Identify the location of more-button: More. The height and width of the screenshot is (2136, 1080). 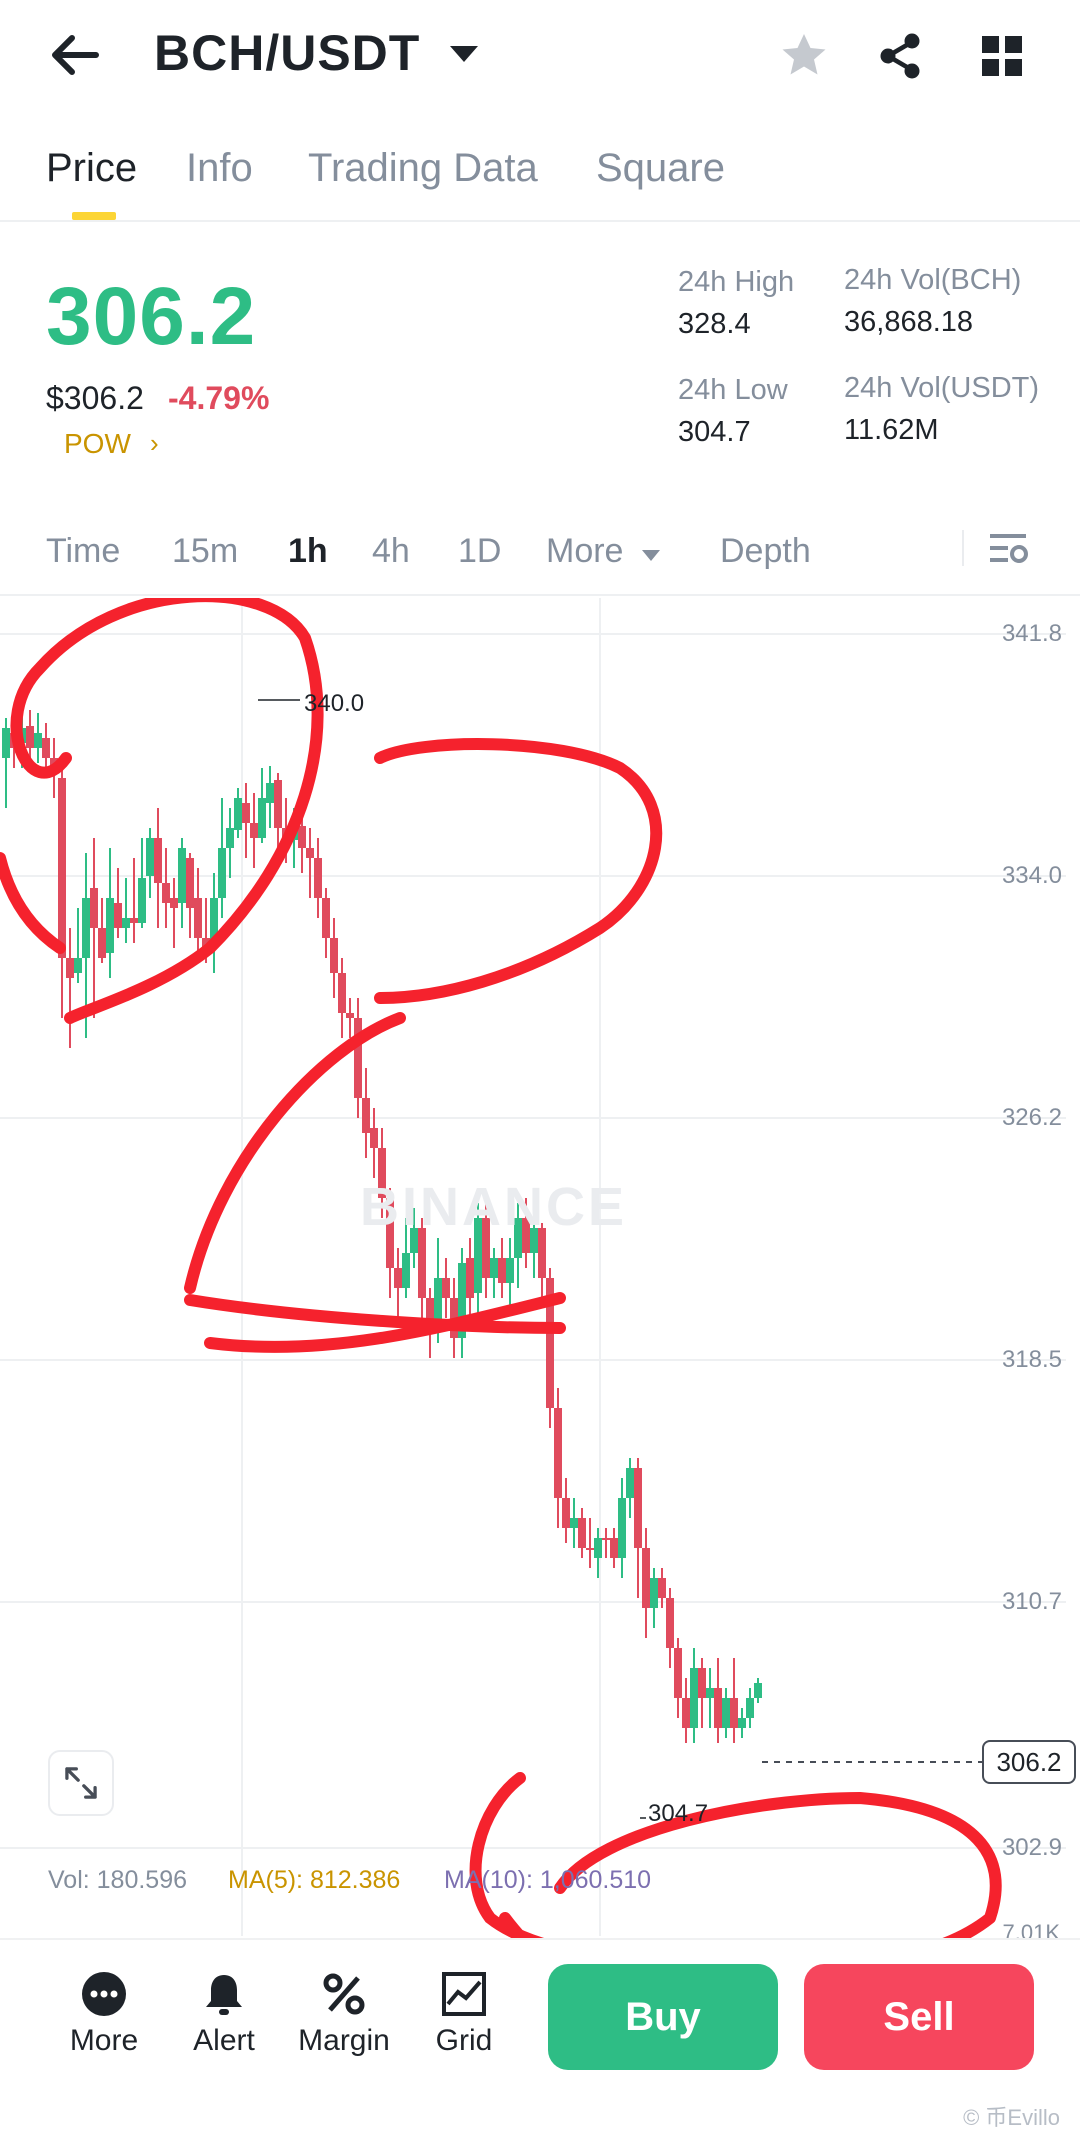
(104, 2014).